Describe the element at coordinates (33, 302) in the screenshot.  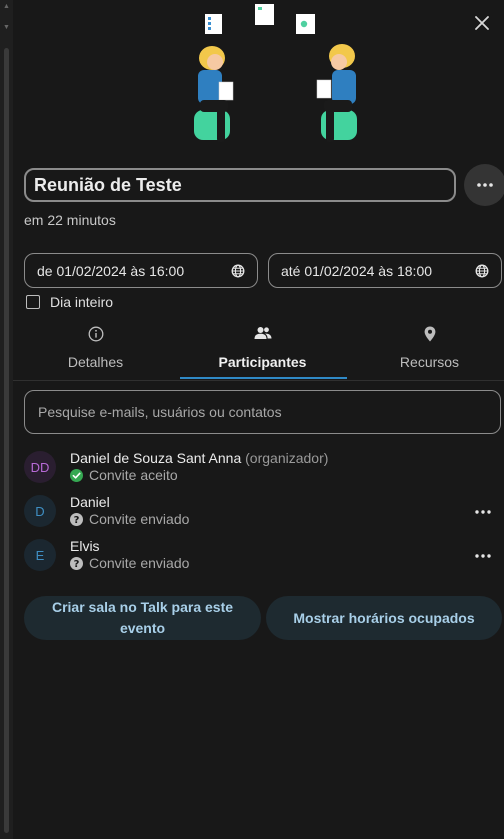
I see `all-day-checkbox` at that location.